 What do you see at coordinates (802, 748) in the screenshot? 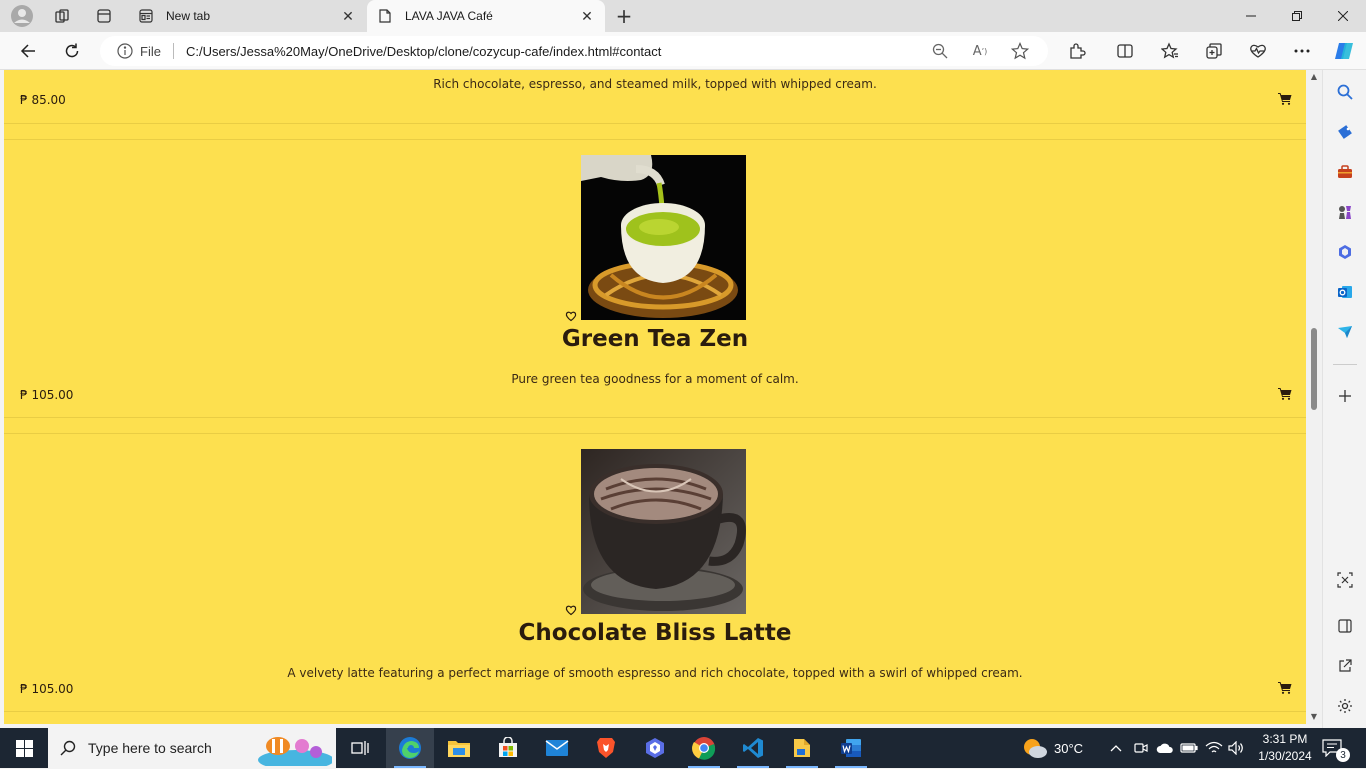
I see `taskbar-files-icon` at bounding box center [802, 748].